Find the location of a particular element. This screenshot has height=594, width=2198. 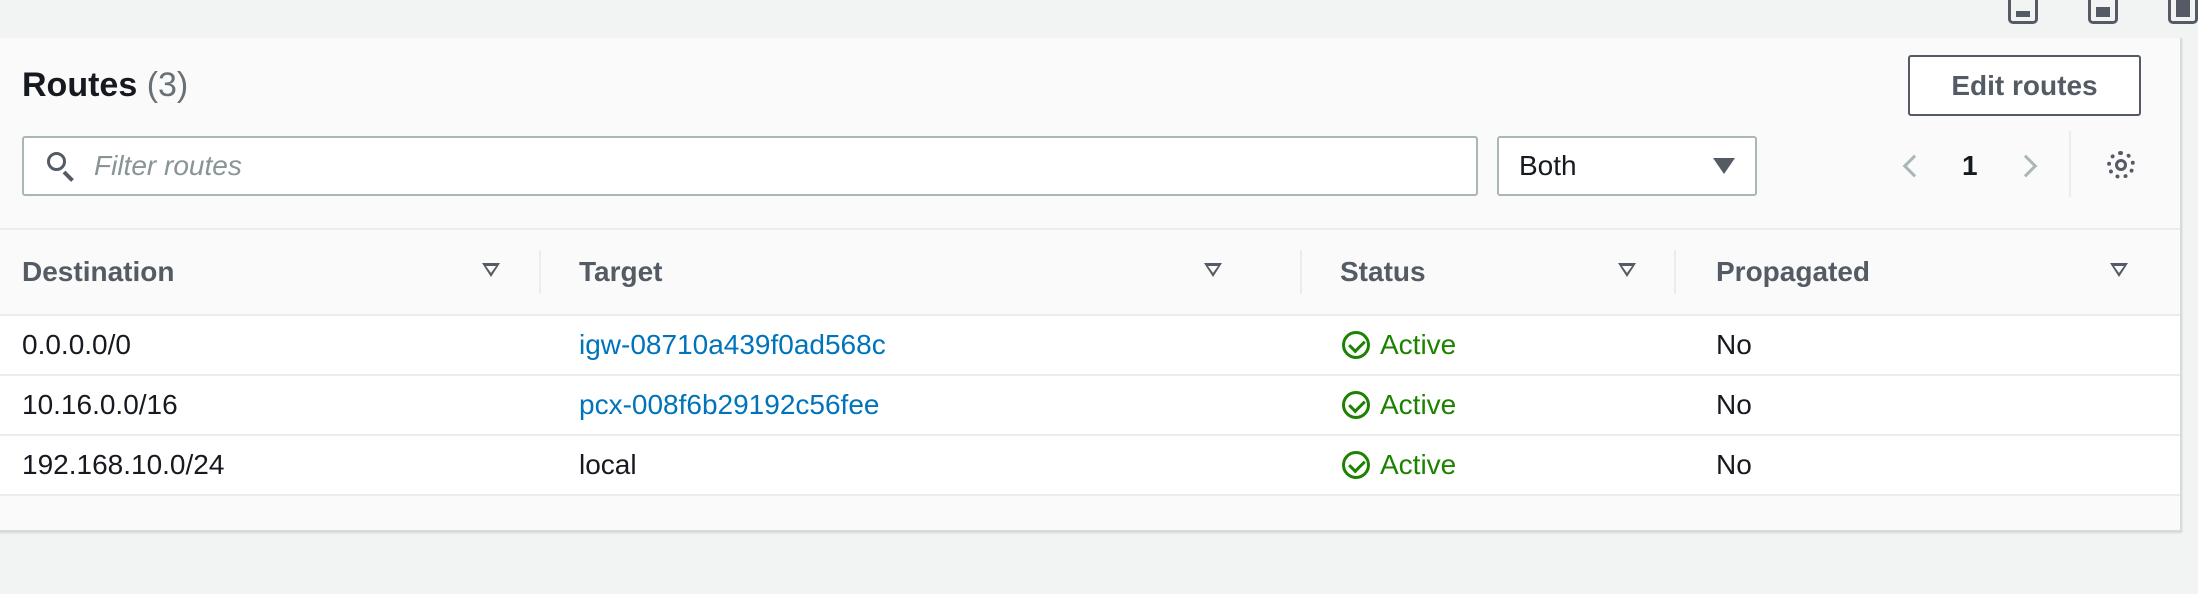

filter-box is located at coordinates (750, 166).